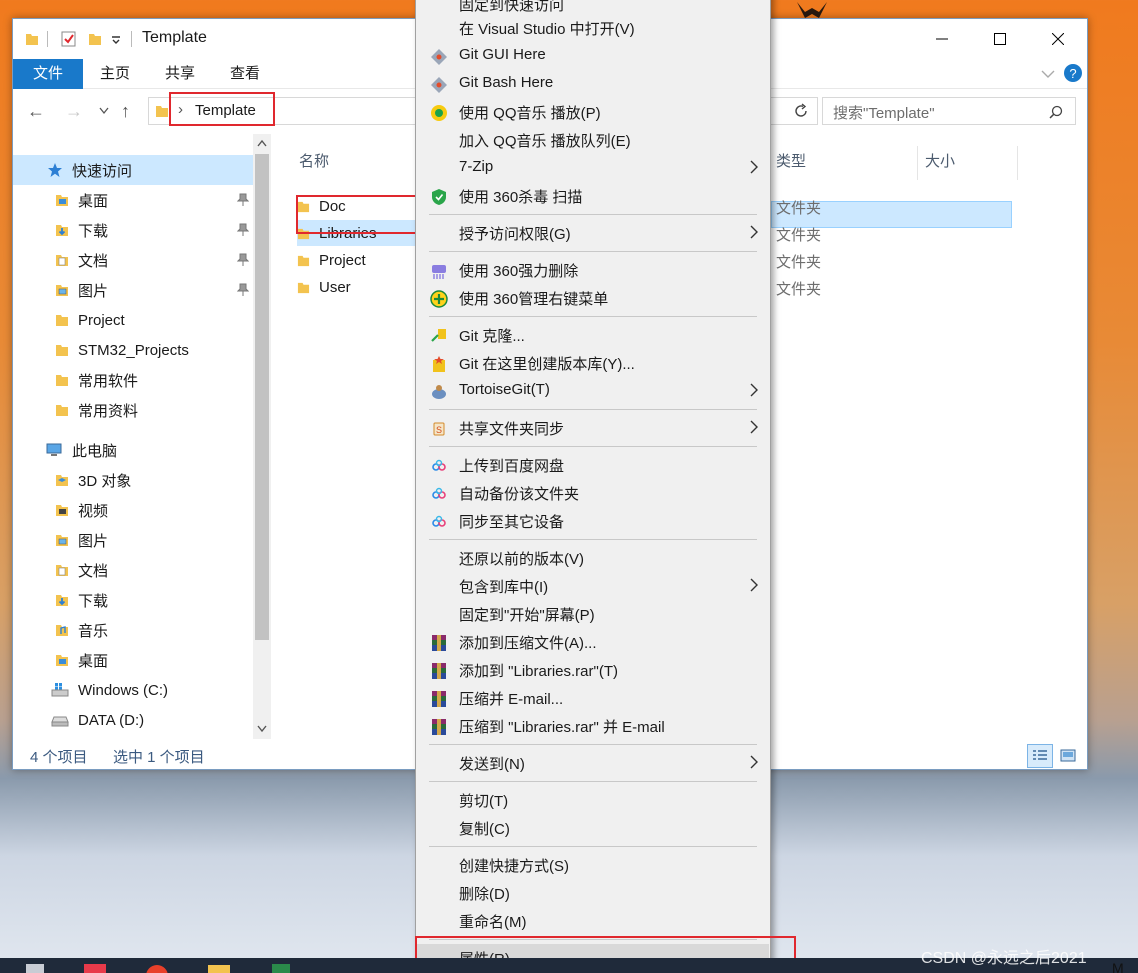 The image size is (1138, 973). Describe the element at coordinates (303, 260) in the screenshot. I see `folder-icon` at that location.